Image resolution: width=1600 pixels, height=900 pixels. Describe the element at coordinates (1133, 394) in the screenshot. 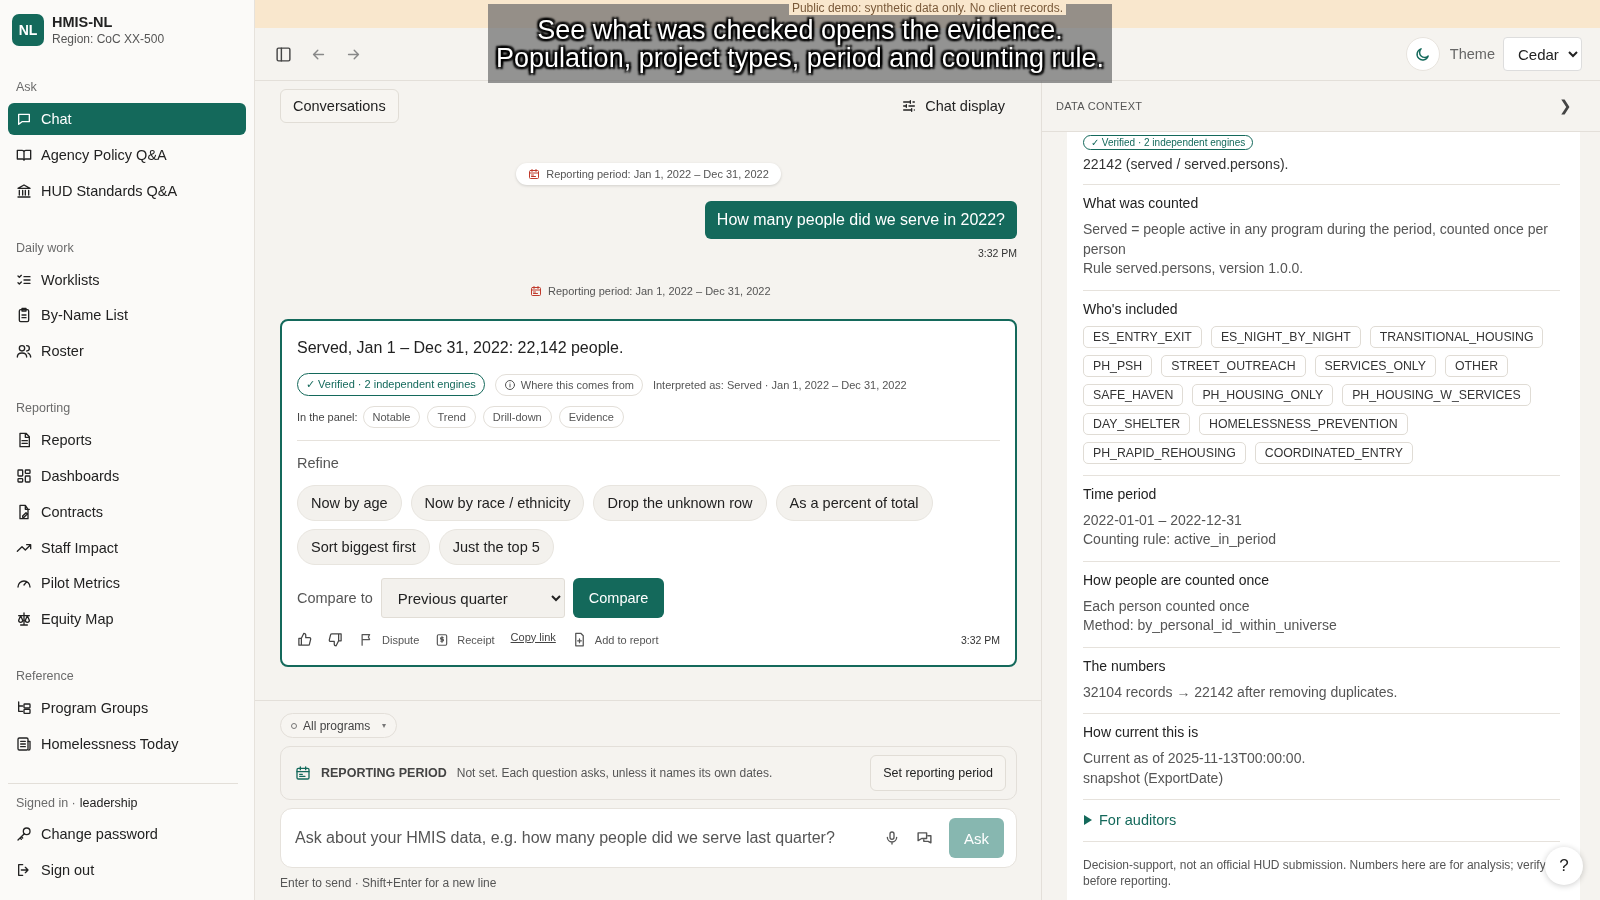

I see `project-type-tag: SAFE_HAVEN` at that location.